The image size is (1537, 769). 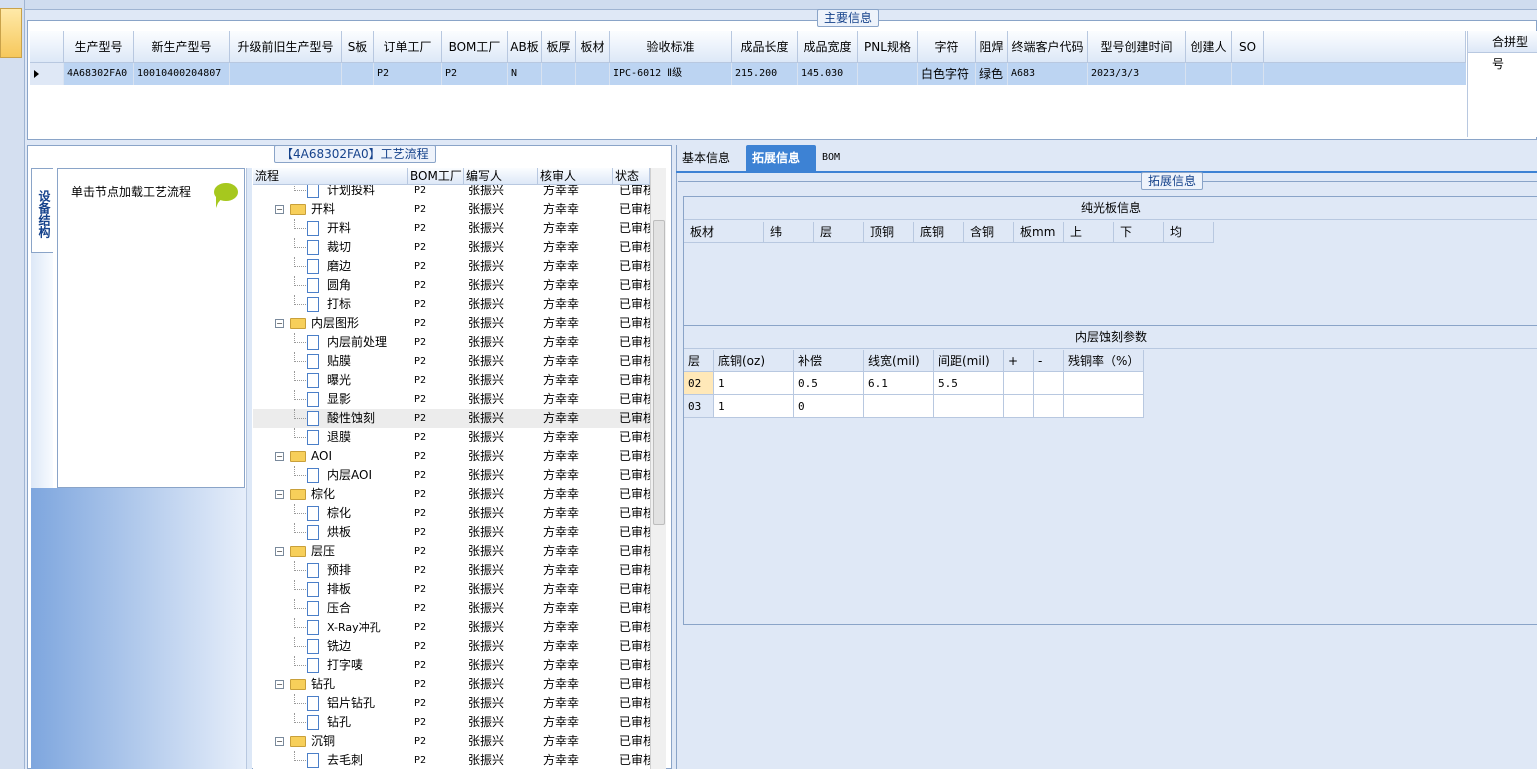 I want to click on column-header: 板厚, so click(x=559, y=47).